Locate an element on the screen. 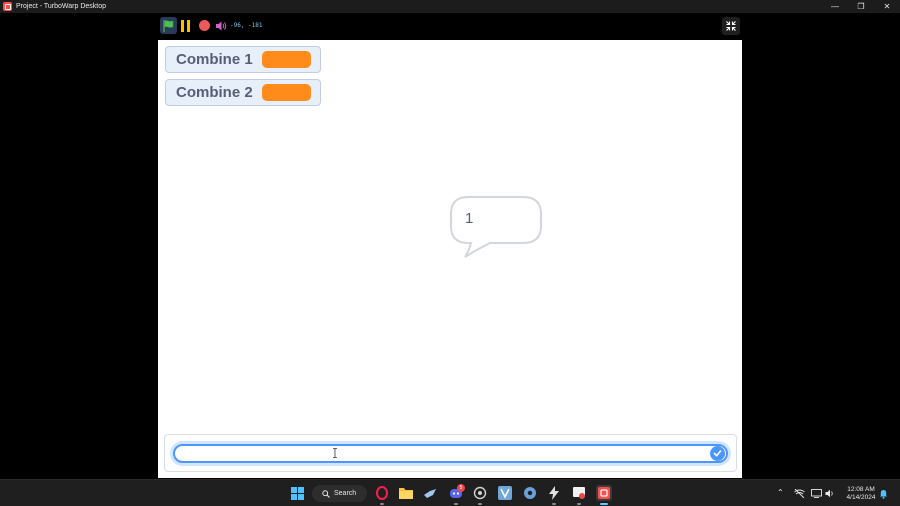 The height and width of the screenshot is (506, 900). display-icon is located at coordinates (816, 493).